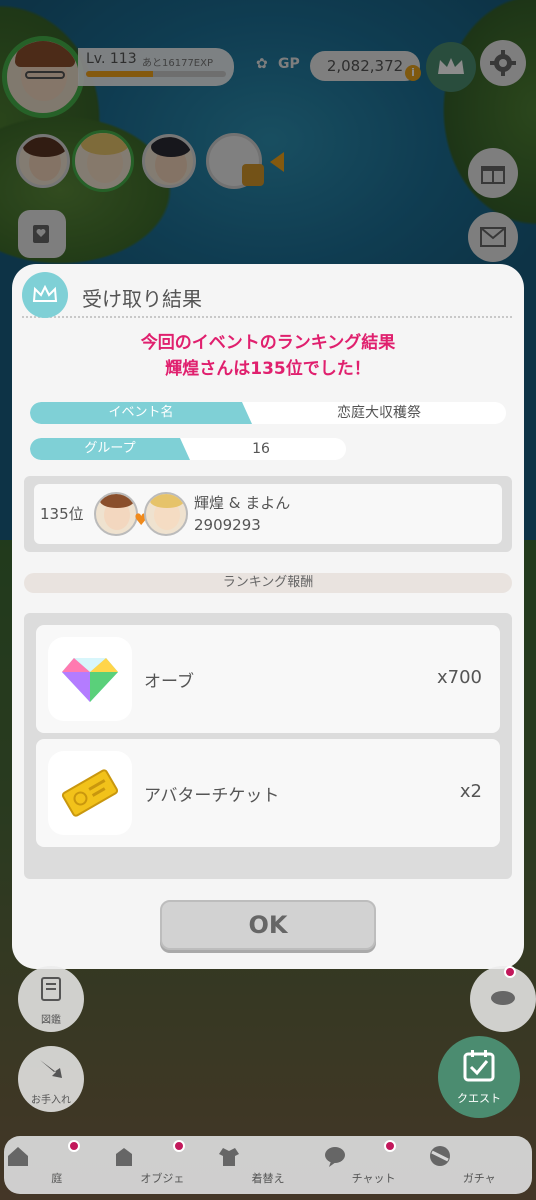 The height and width of the screenshot is (1200, 536). What do you see at coordinates (51, 1100) in the screenshot?
I see `oteire-label: お手入れ` at bounding box center [51, 1100].